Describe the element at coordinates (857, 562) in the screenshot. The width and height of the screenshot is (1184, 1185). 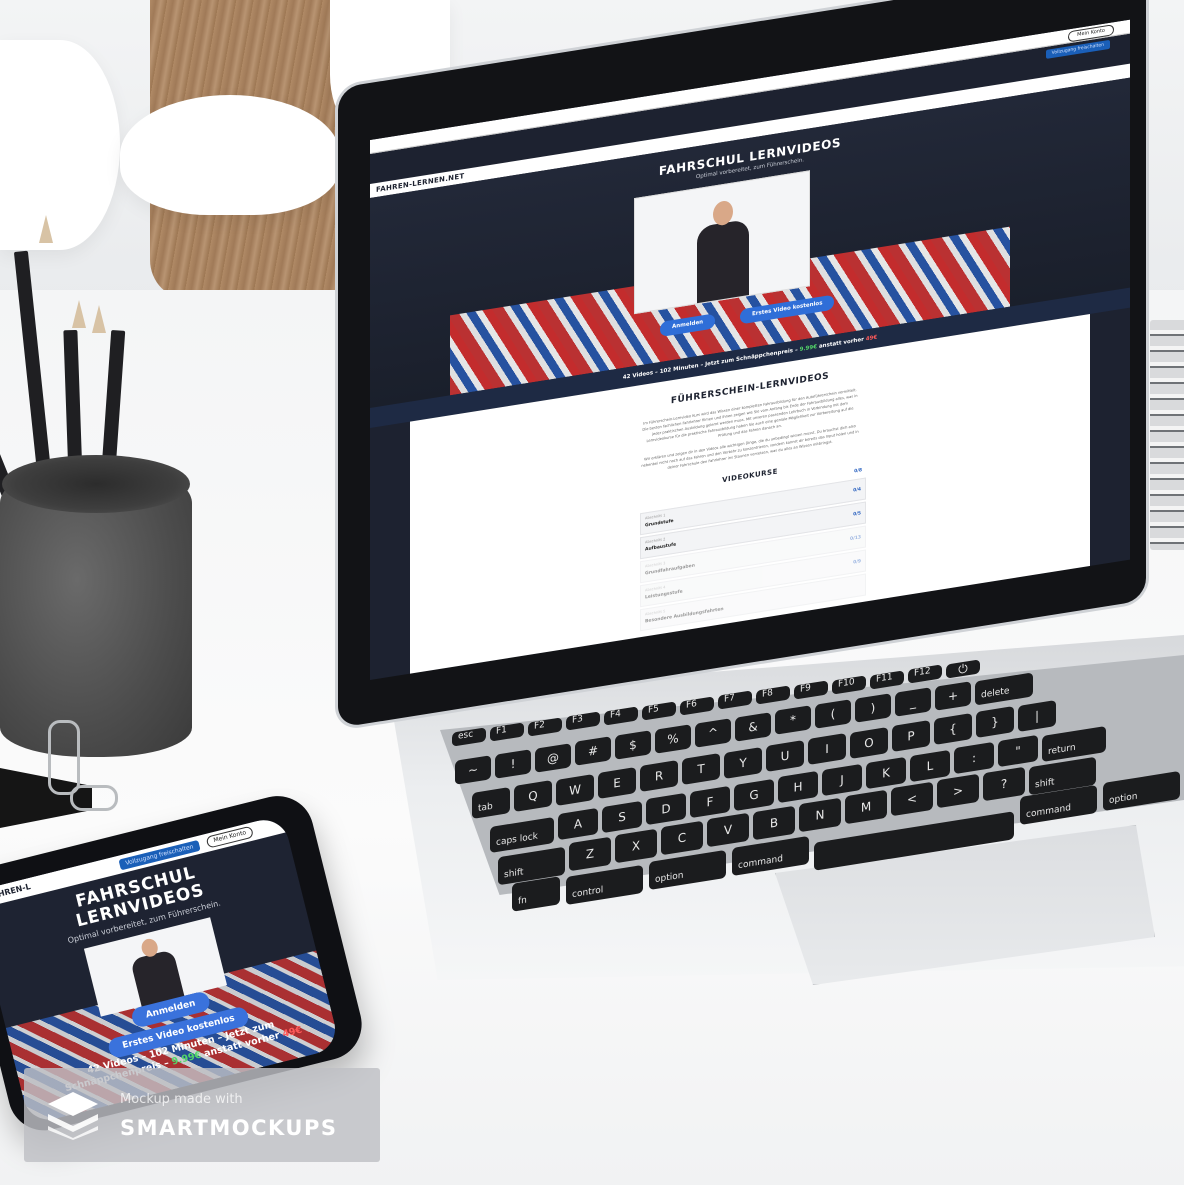
I see `course-progress-count: 0/9` at that location.